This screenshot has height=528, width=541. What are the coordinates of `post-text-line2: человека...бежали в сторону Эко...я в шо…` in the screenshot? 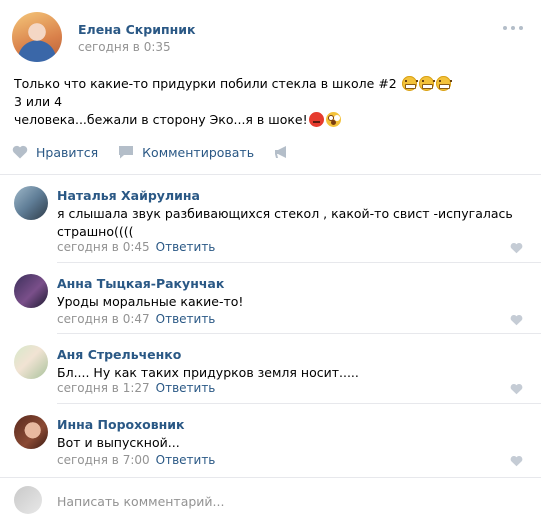 It's located at (161, 119).